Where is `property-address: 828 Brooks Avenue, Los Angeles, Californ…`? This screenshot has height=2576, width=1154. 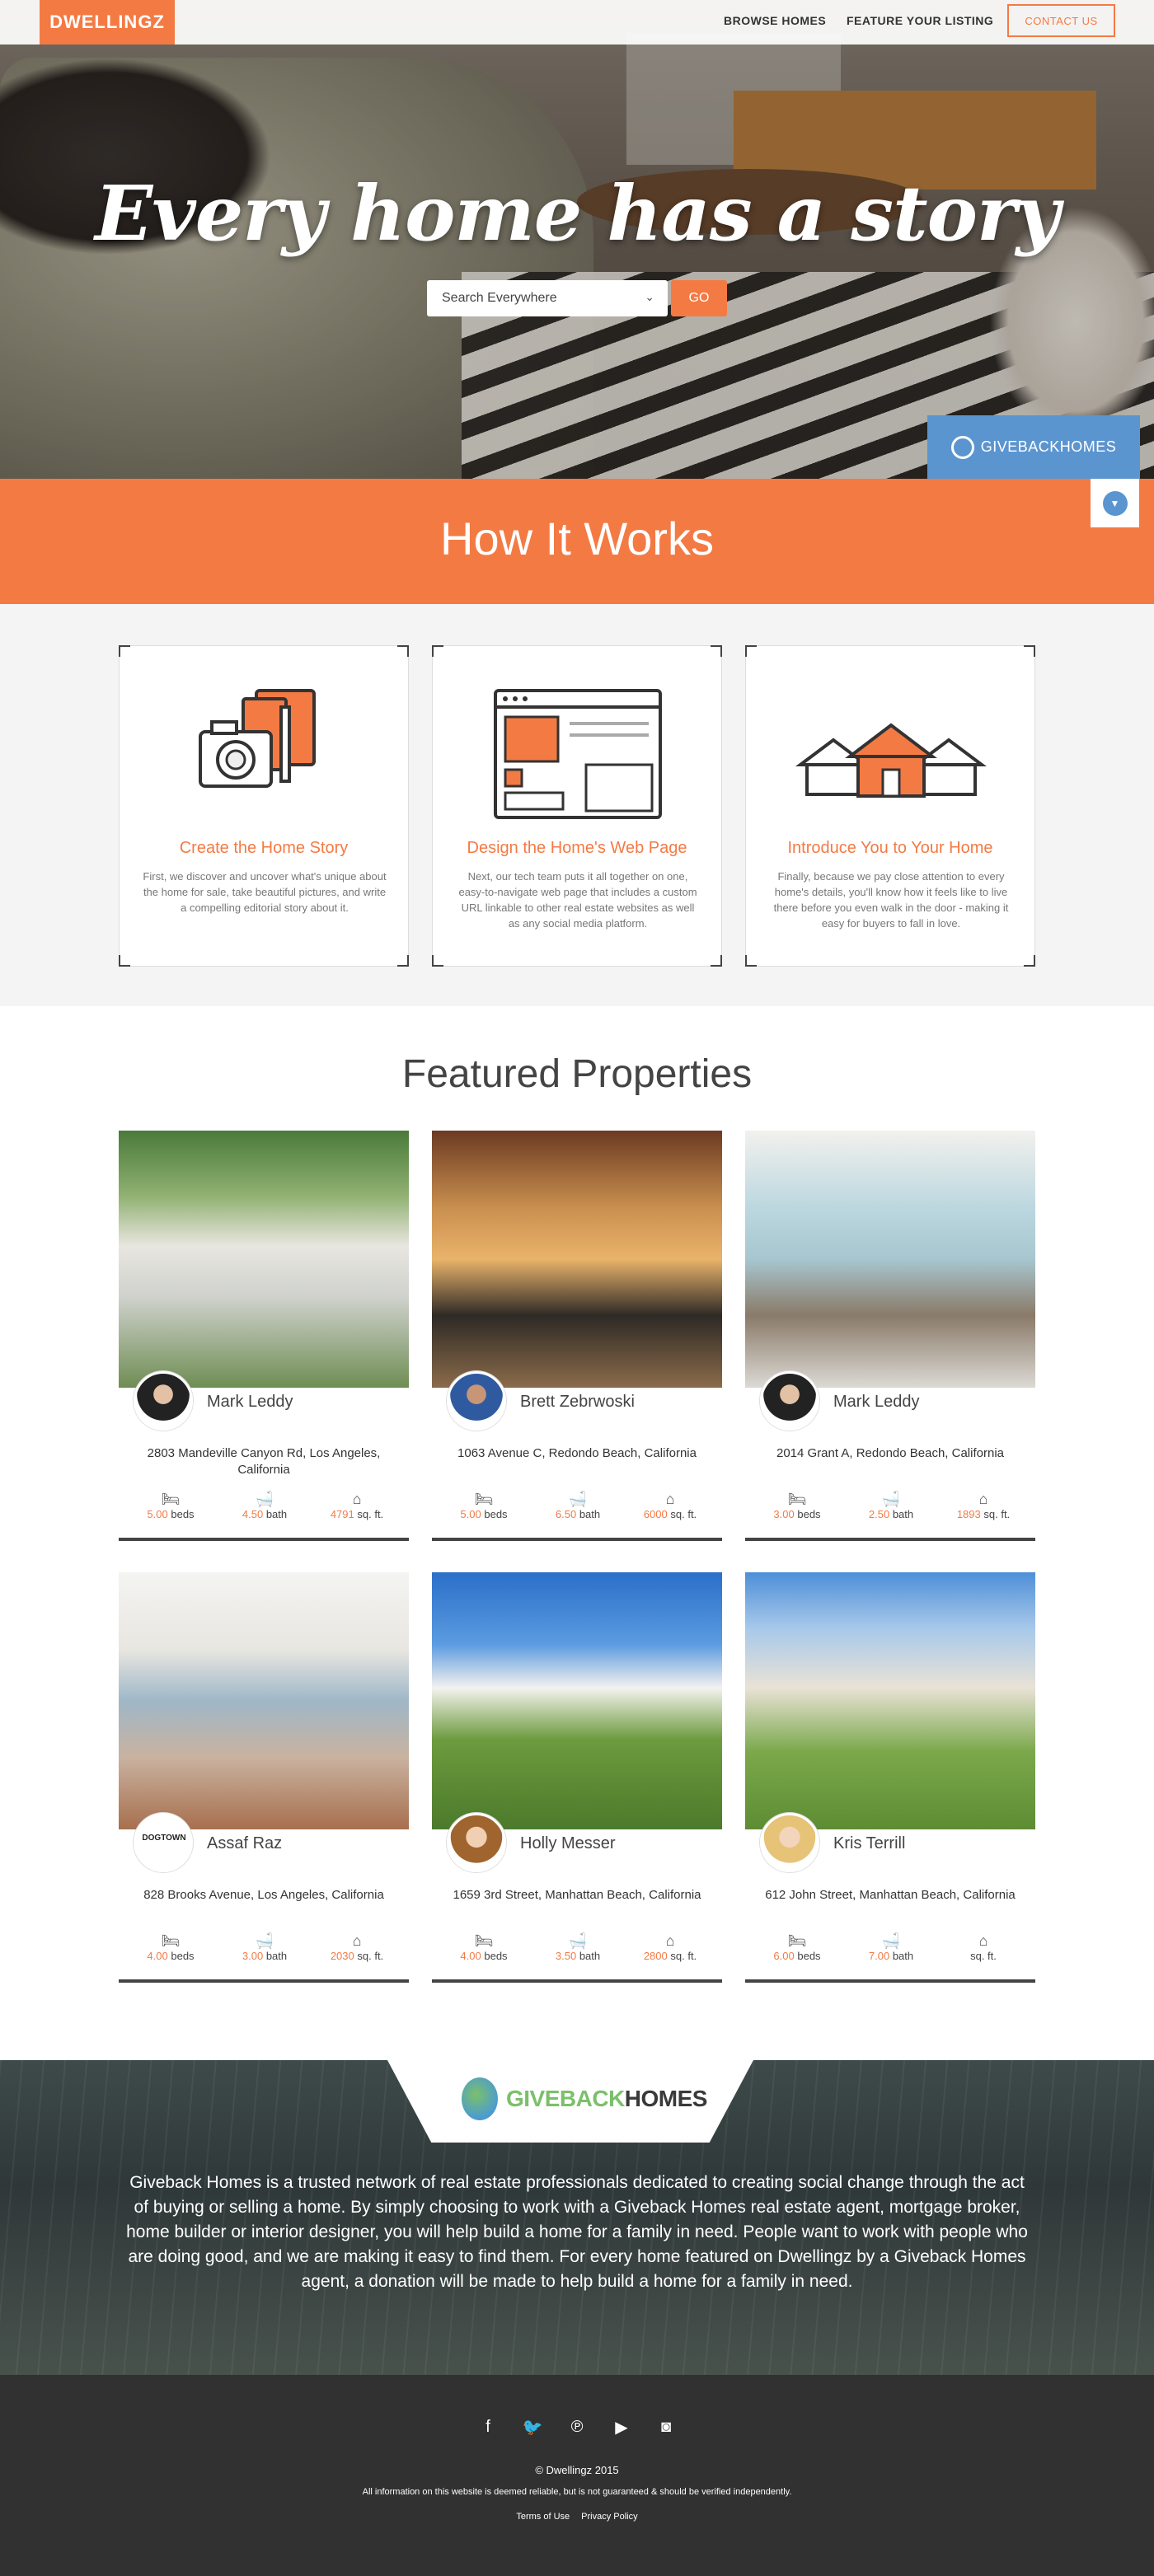
property-address: 828 Brooks Avenue, Los Angeles, Californ… is located at coordinates (264, 1895).